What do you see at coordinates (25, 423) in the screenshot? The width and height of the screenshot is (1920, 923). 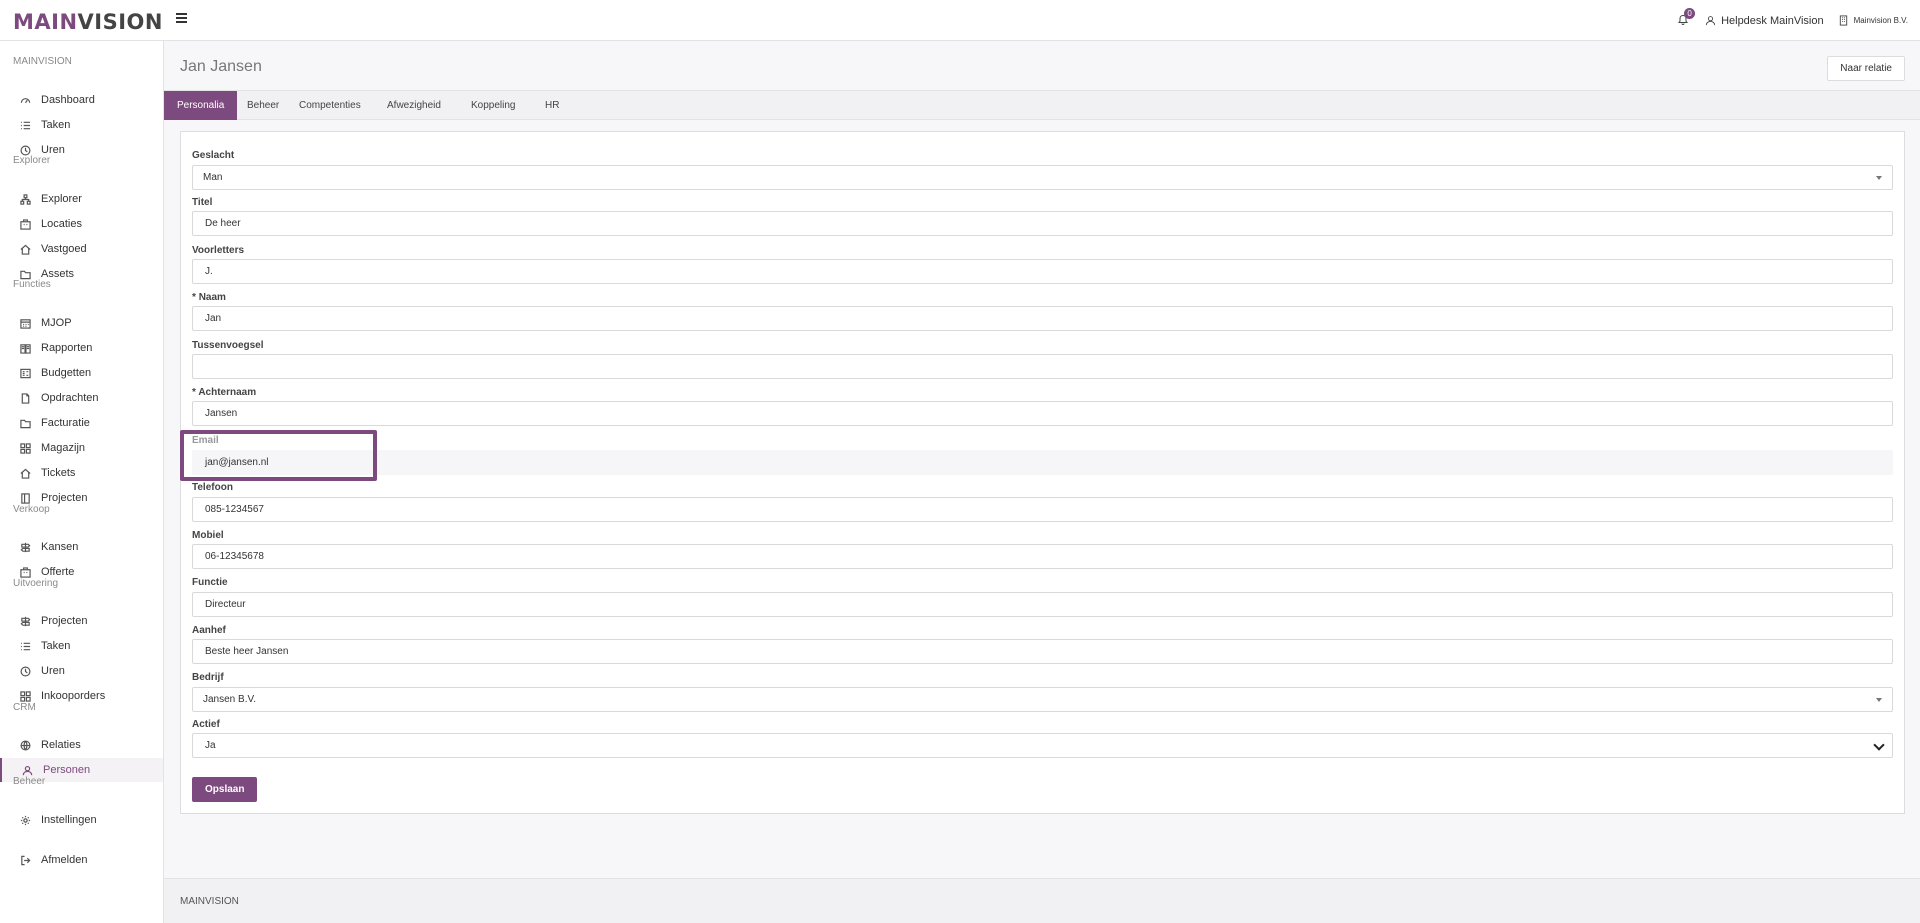 I see `folder-icon` at bounding box center [25, 423].